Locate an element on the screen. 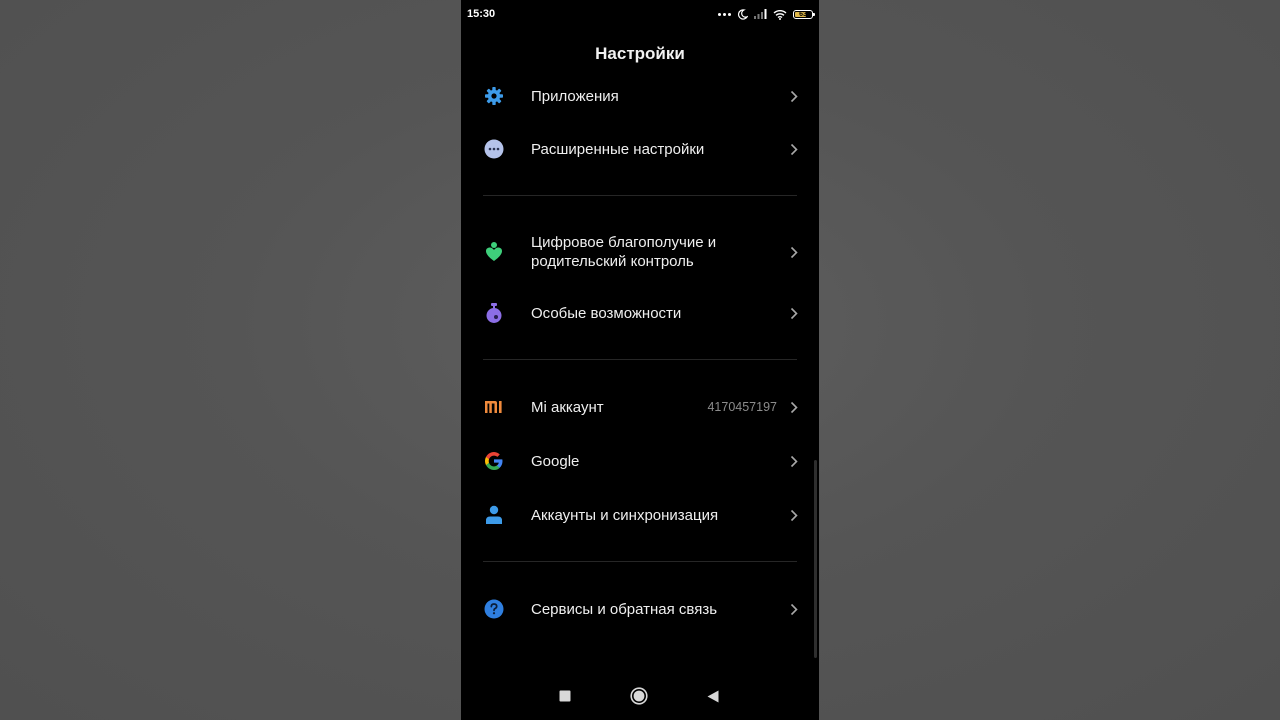  settings-item-services-feedback: Сервисы и обратная связь is located at coordinates (640, 609).